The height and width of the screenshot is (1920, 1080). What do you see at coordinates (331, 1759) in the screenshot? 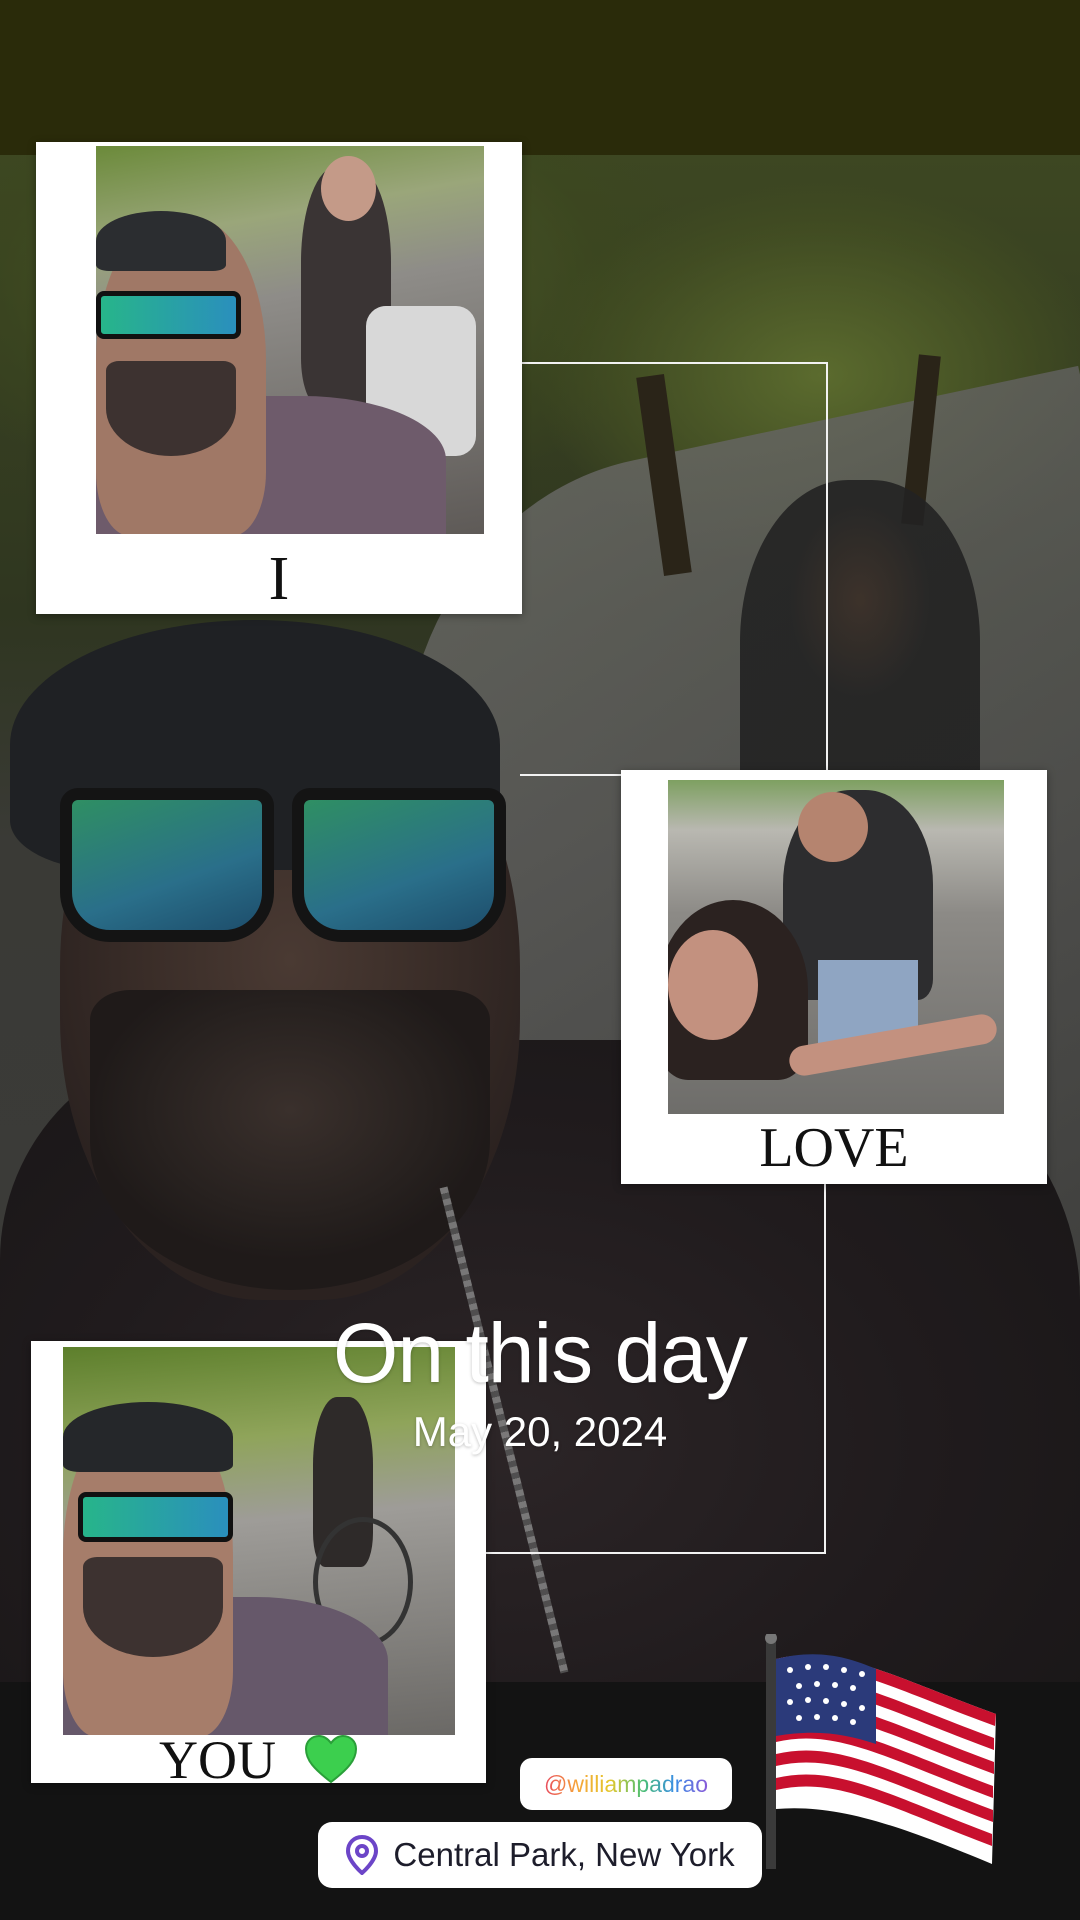
I see `green-heart-icon` at bounding box center [331, 1759].